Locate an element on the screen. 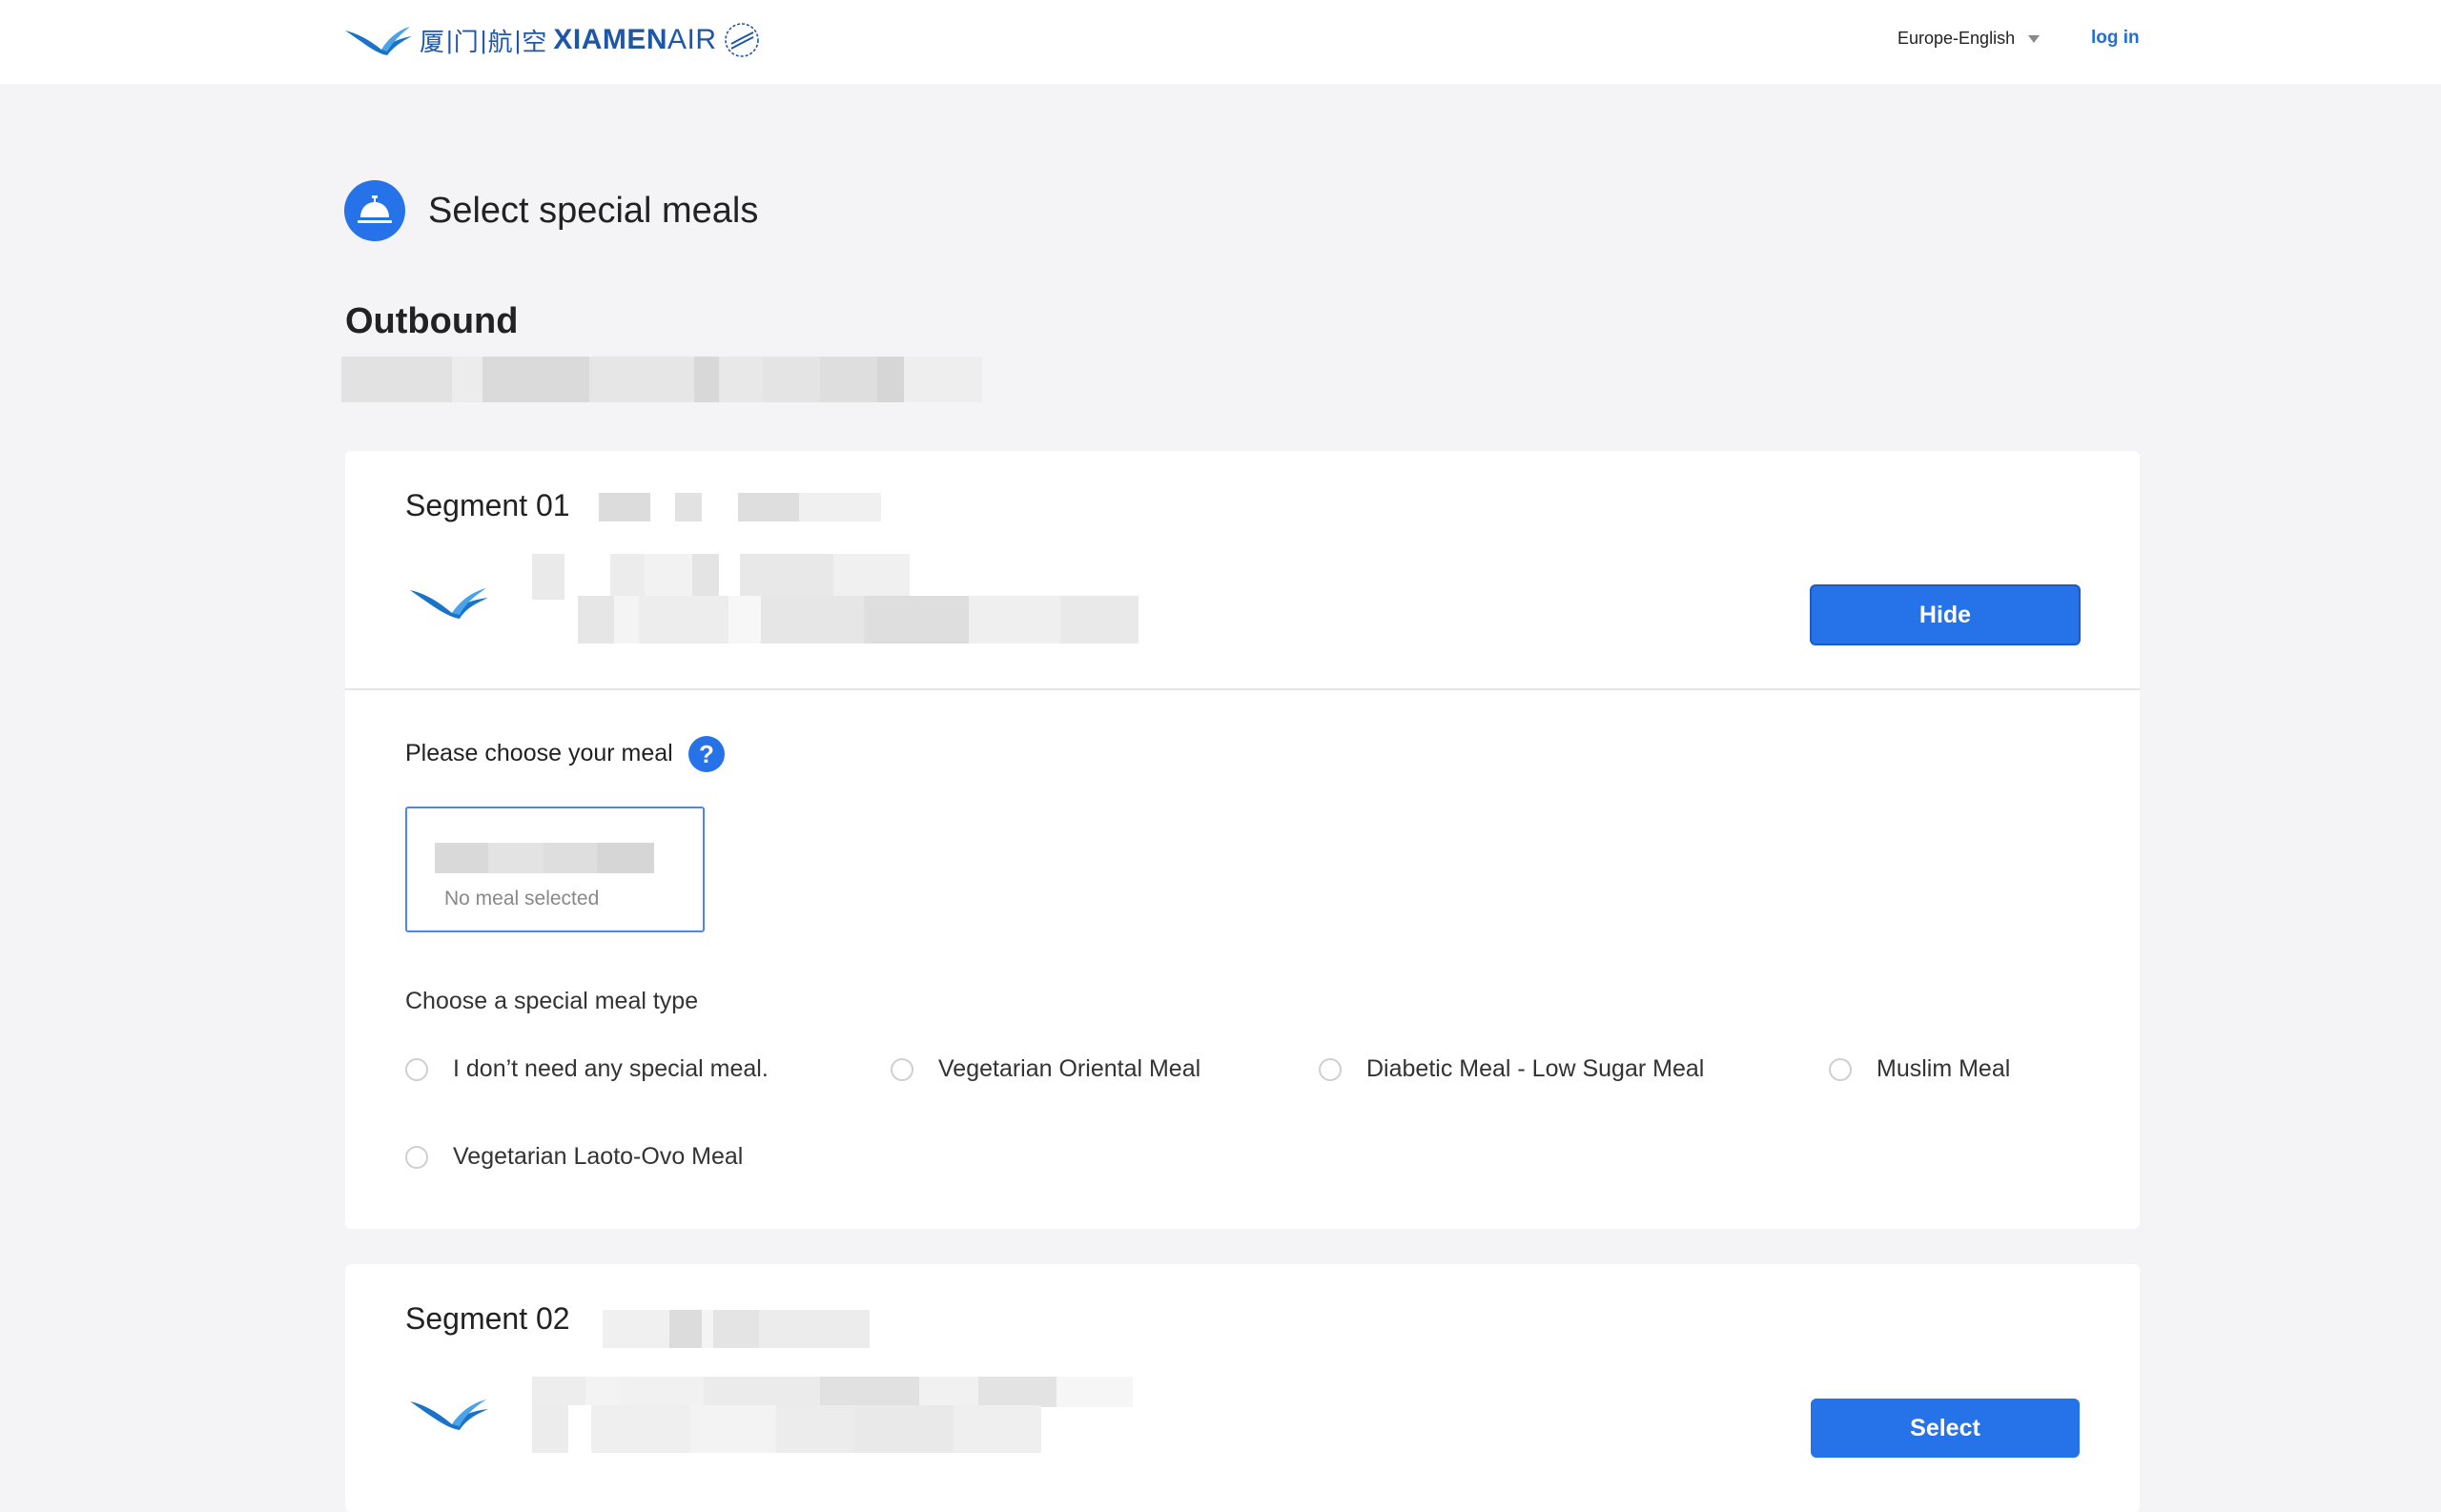 This screenshot has height=1512, width=2441. logo-chinese-char-1: 厦 is located at coordinates (433, 42).